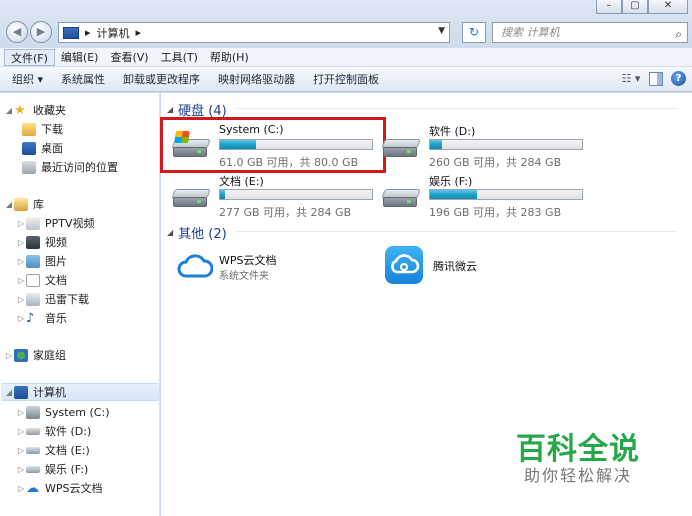  I want to click on view-options-icon: ☷ ▾, so click(631, 79).